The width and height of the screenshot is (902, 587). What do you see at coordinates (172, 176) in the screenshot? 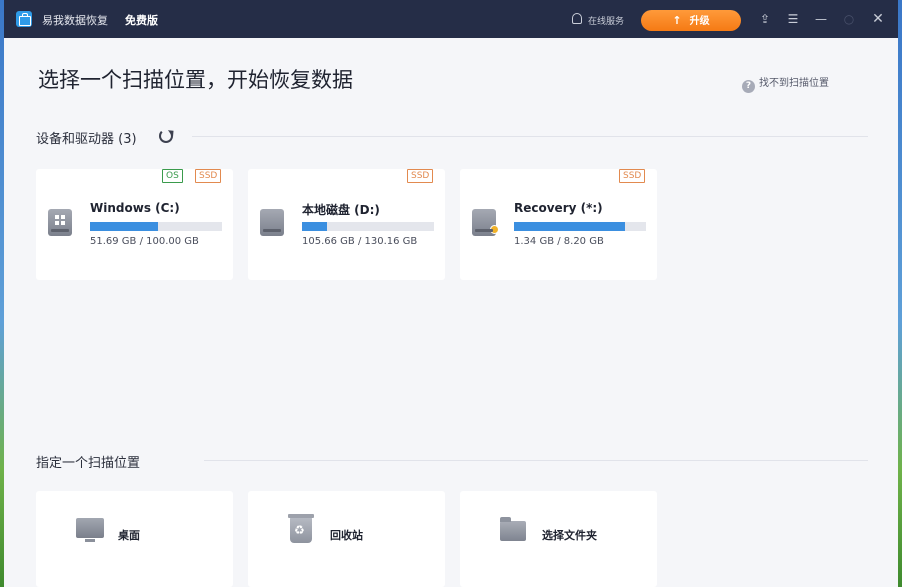
I see `os-tag: OS` at bounding box center [172, 176].